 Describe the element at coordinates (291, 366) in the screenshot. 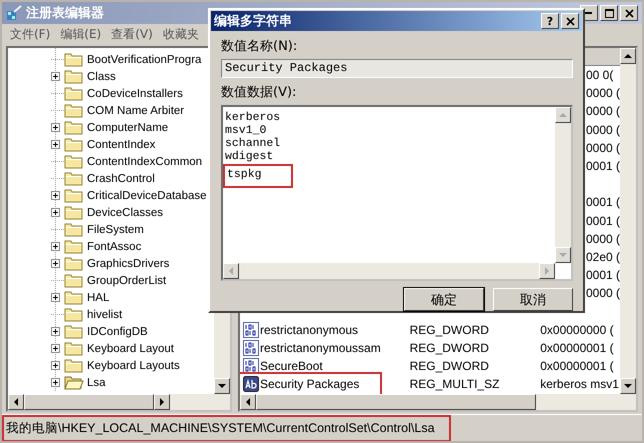

I see `value-name: SecureBoot` at that location.